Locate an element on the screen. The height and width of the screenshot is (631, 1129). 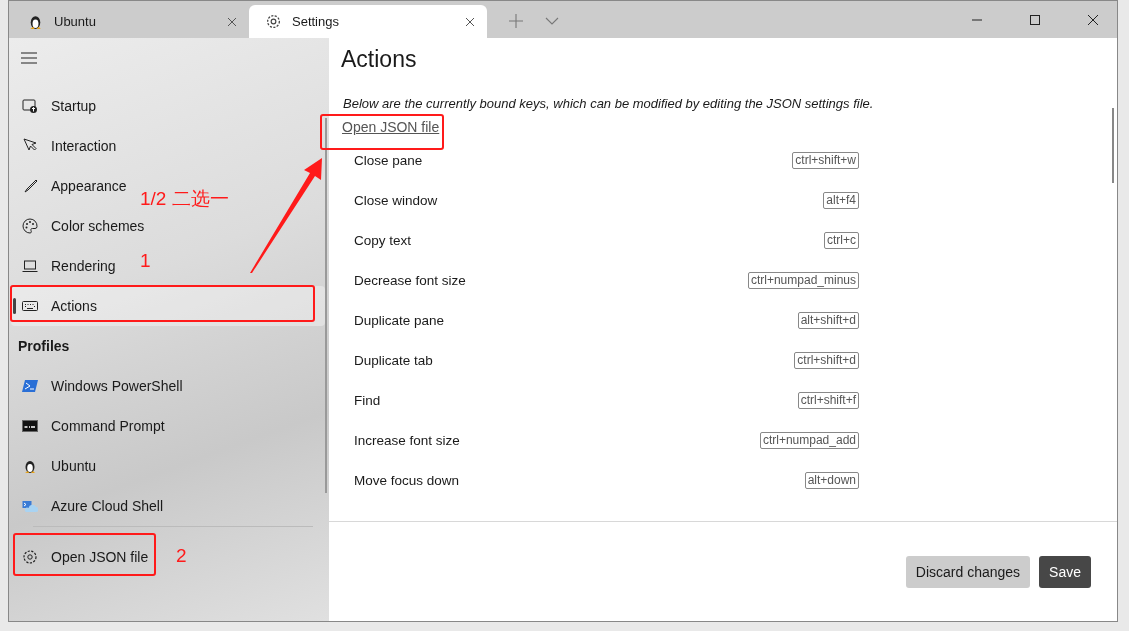
section-header: Profiles is located at coordinates (44, 346).